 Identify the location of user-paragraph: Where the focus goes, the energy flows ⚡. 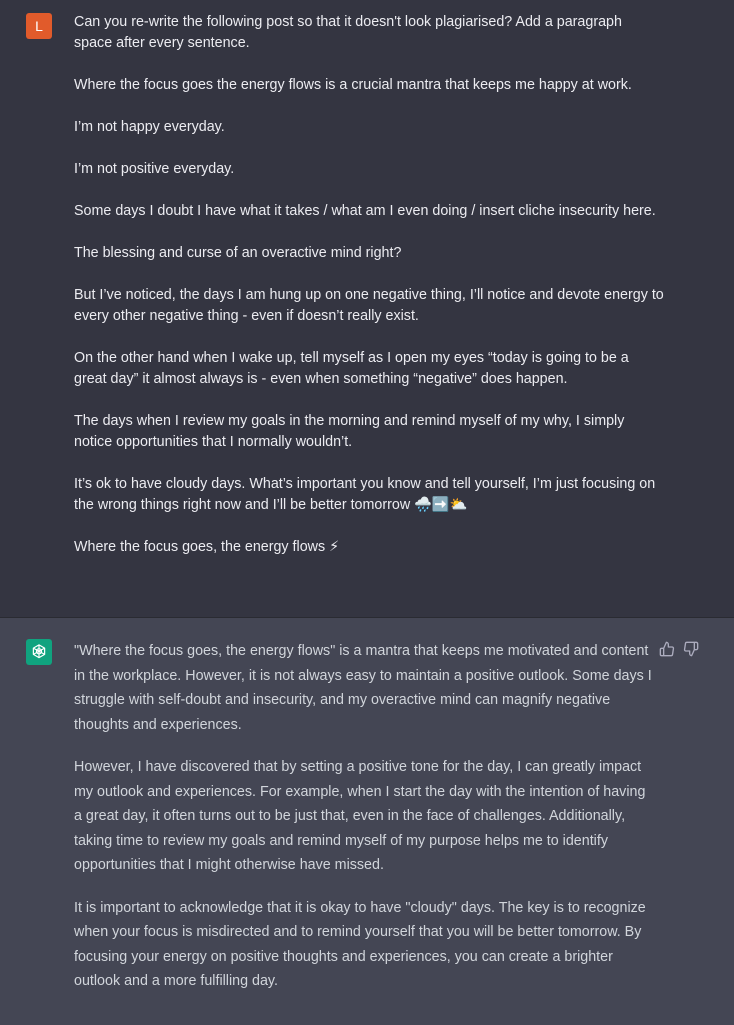
(207, 547).